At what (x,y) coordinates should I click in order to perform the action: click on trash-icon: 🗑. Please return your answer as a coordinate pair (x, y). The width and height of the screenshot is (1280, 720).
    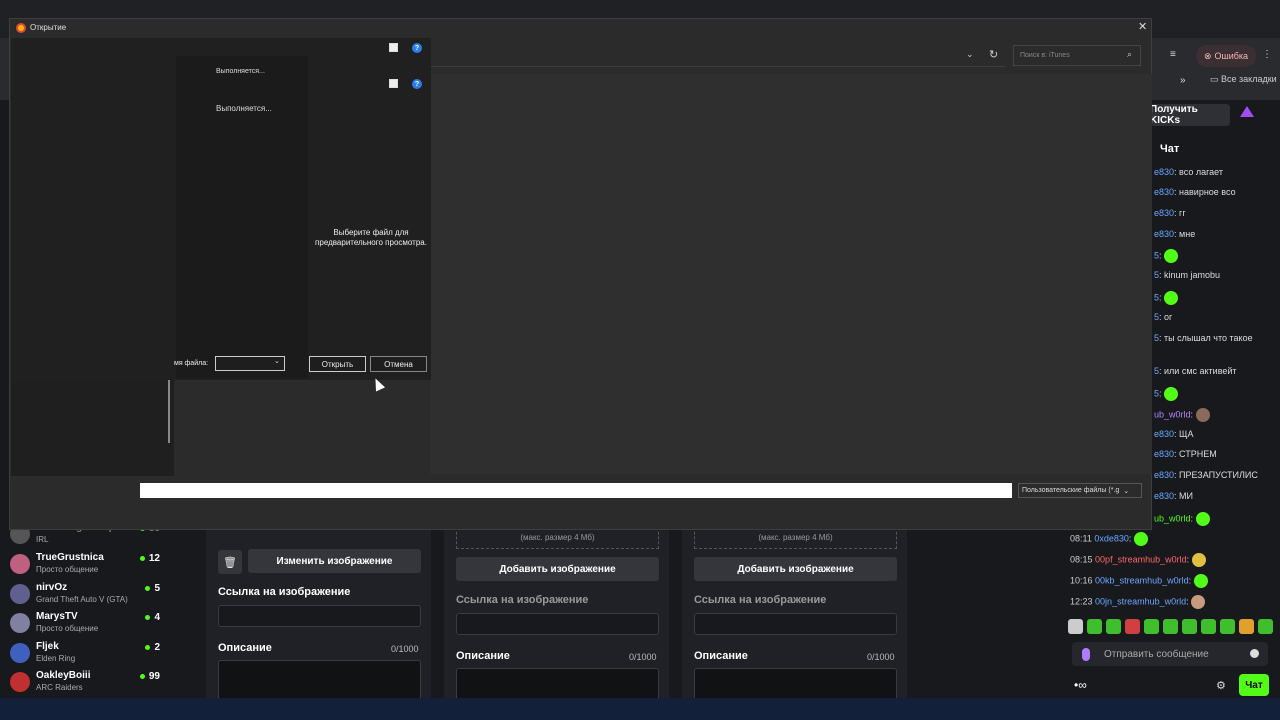
    Looking at the image, I should click on (230, 562).